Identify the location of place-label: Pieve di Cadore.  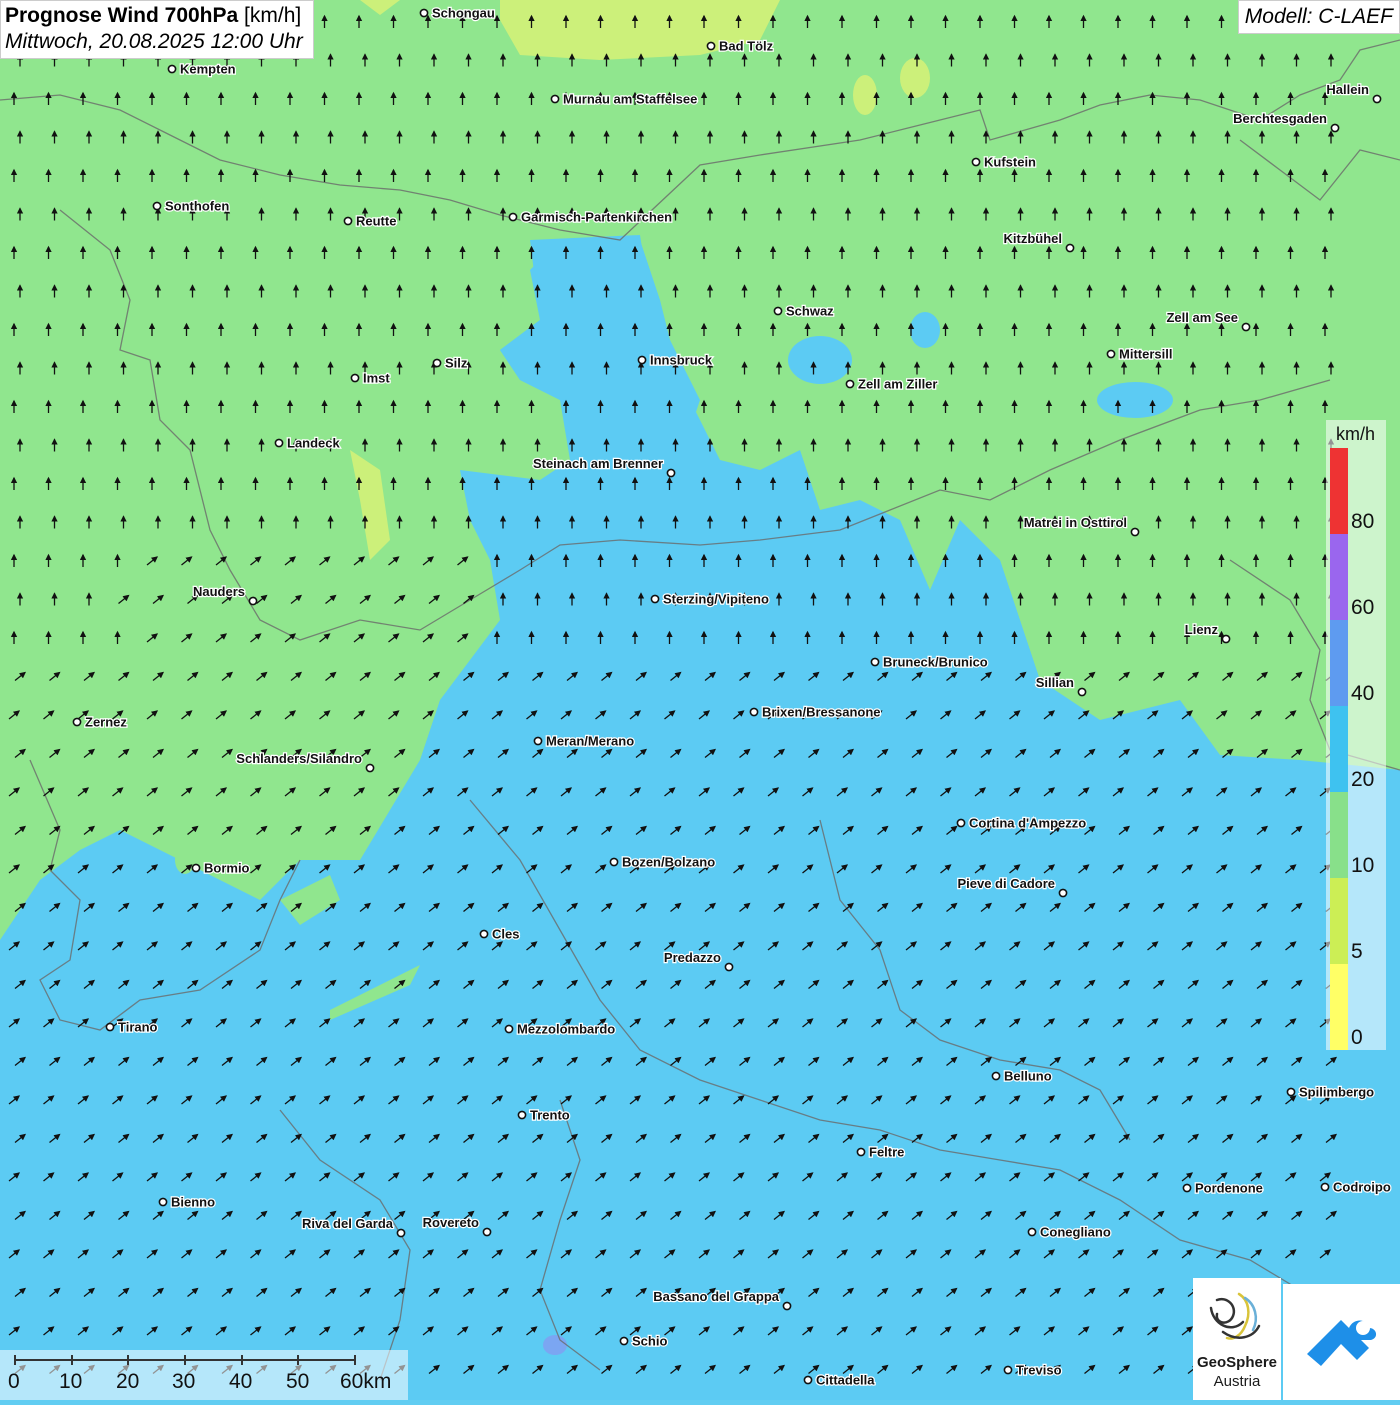
(1006, 883).